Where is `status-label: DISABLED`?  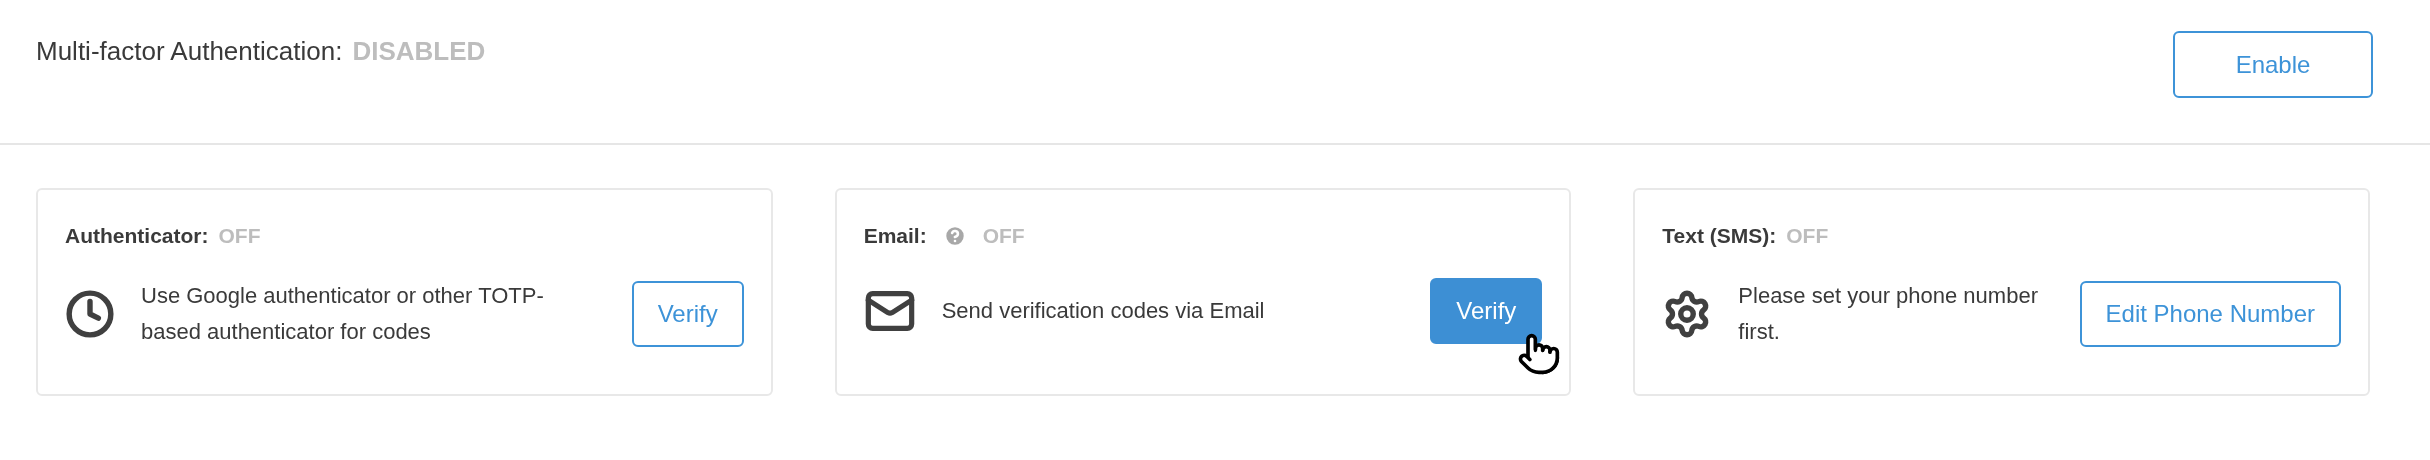
status-label: DISABLED is located at coordinates (419, 51).